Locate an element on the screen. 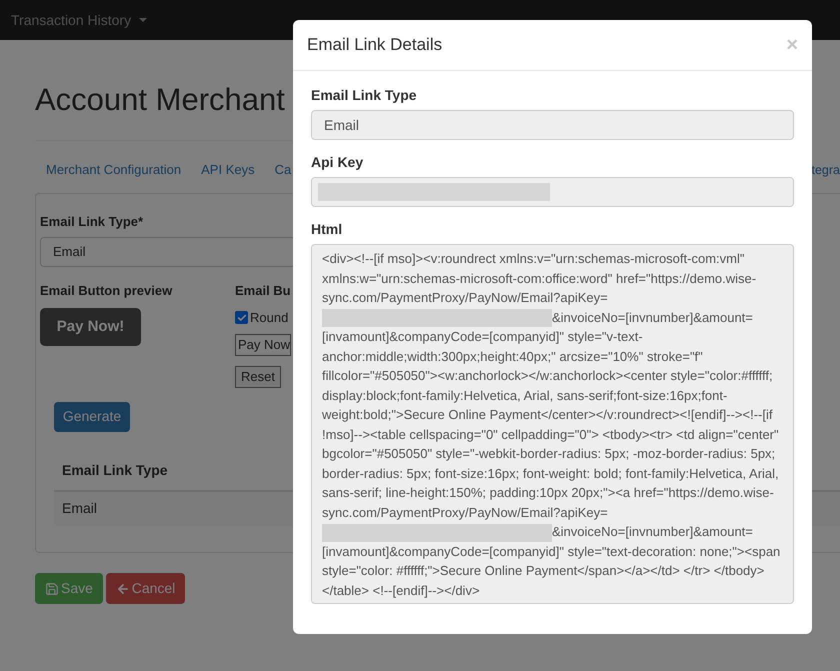 The image size is (840, 671). field-label: Email Link Type* is located at coordinates (92, 222).